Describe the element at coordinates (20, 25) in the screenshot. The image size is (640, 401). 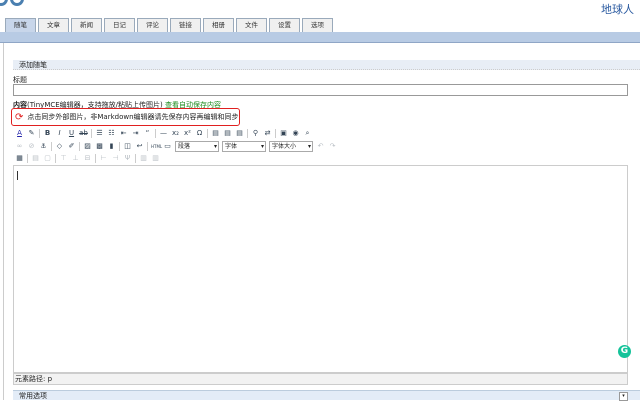
I see `tab-item: 随笔` at that location.